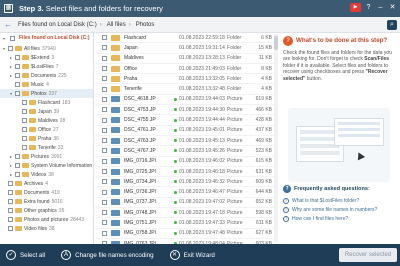 This screenshot has width=400, height=266. Describe the element at coordinates (46, 147) in the screenshot. I see `tree-item: Tenerife 33` at that location.